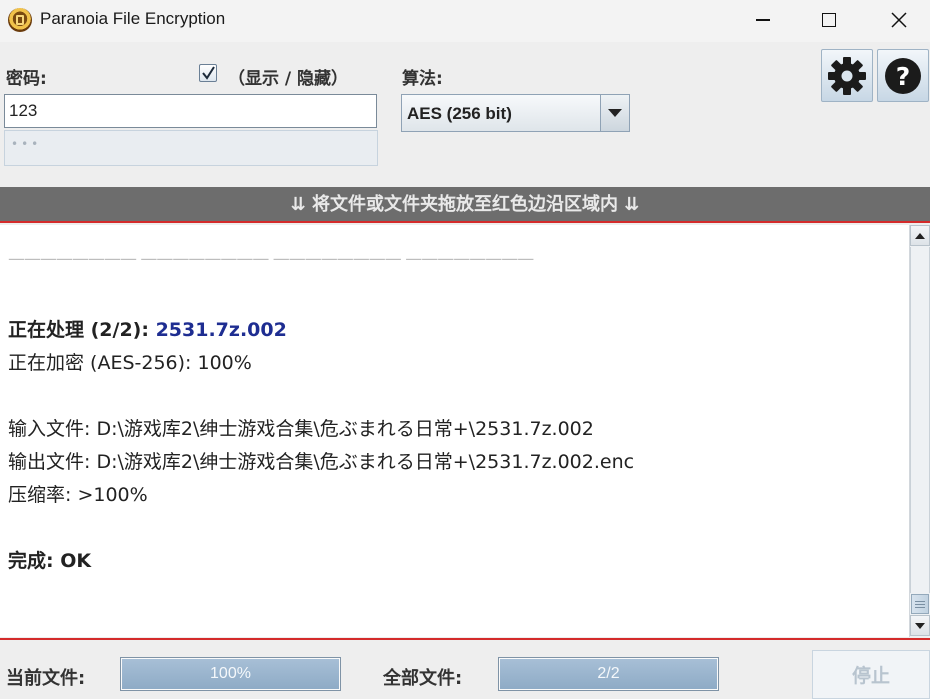  What do you see at coordinates (190, 111) in the screenshot?
I see `password-input` at bounding box center [190, 111].